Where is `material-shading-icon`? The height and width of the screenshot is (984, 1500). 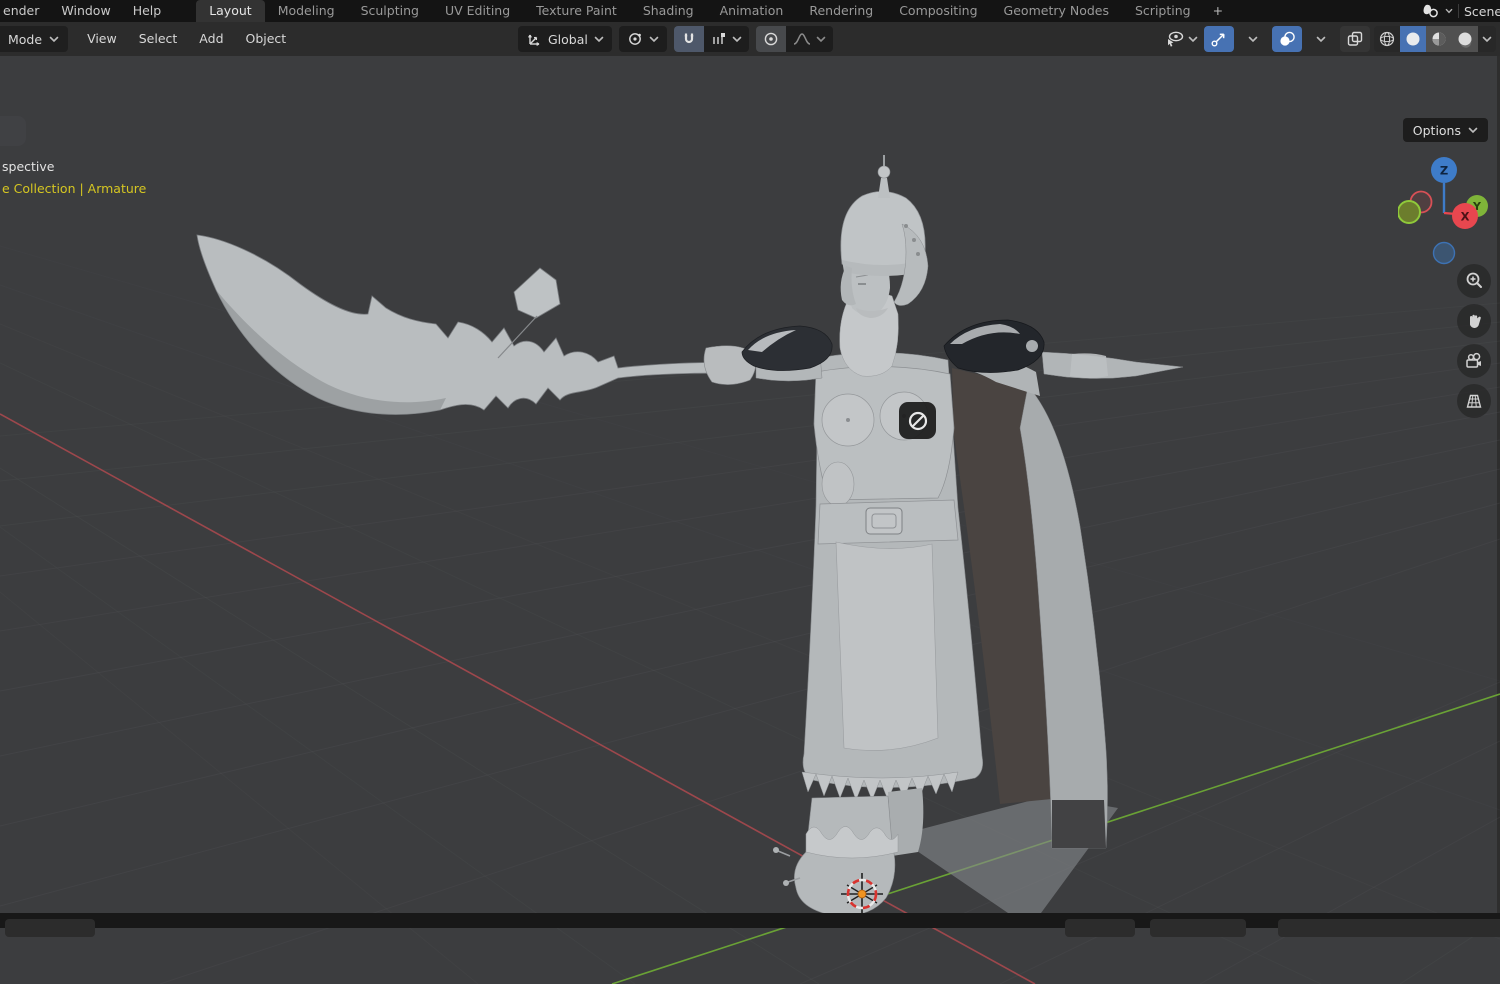 material-shading-icon is located at coordinates (1439, 39).